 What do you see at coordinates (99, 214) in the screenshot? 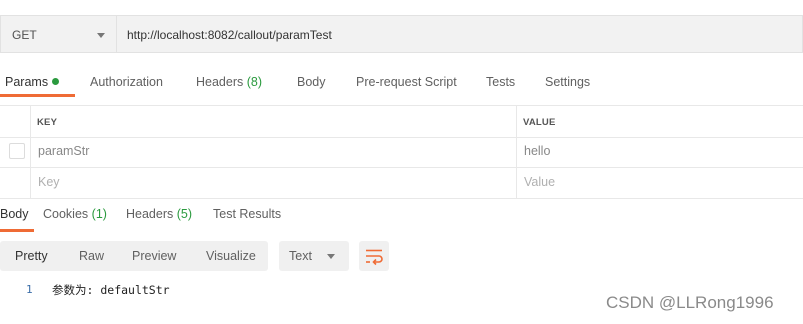
I see `tab-count: (1)` at bounding box center [99, 214].